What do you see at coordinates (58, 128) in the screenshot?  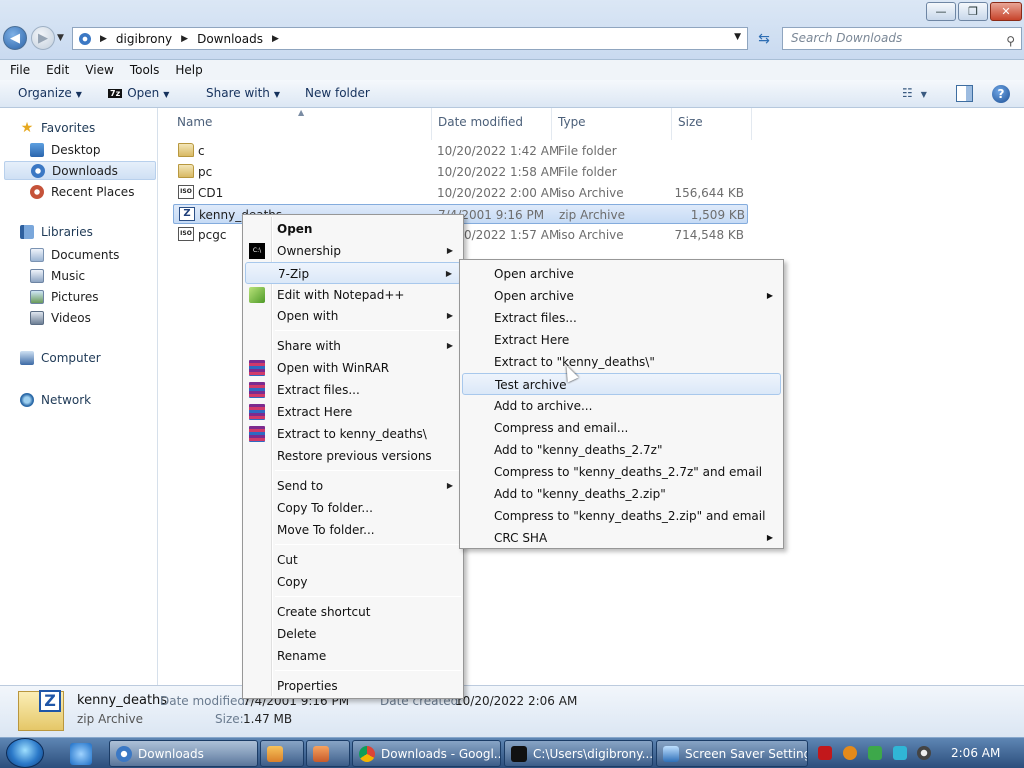 I see `nav-favorites: ★ Favorites` at bounding box center [58, 128].